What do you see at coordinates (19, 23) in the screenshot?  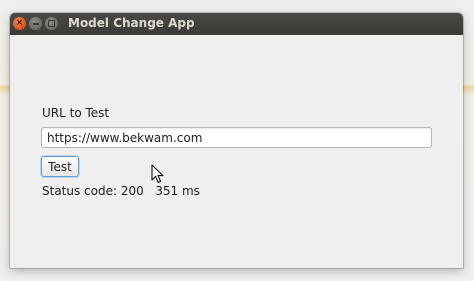 I see `close-icon: ×` at bounding box center [19, 23].